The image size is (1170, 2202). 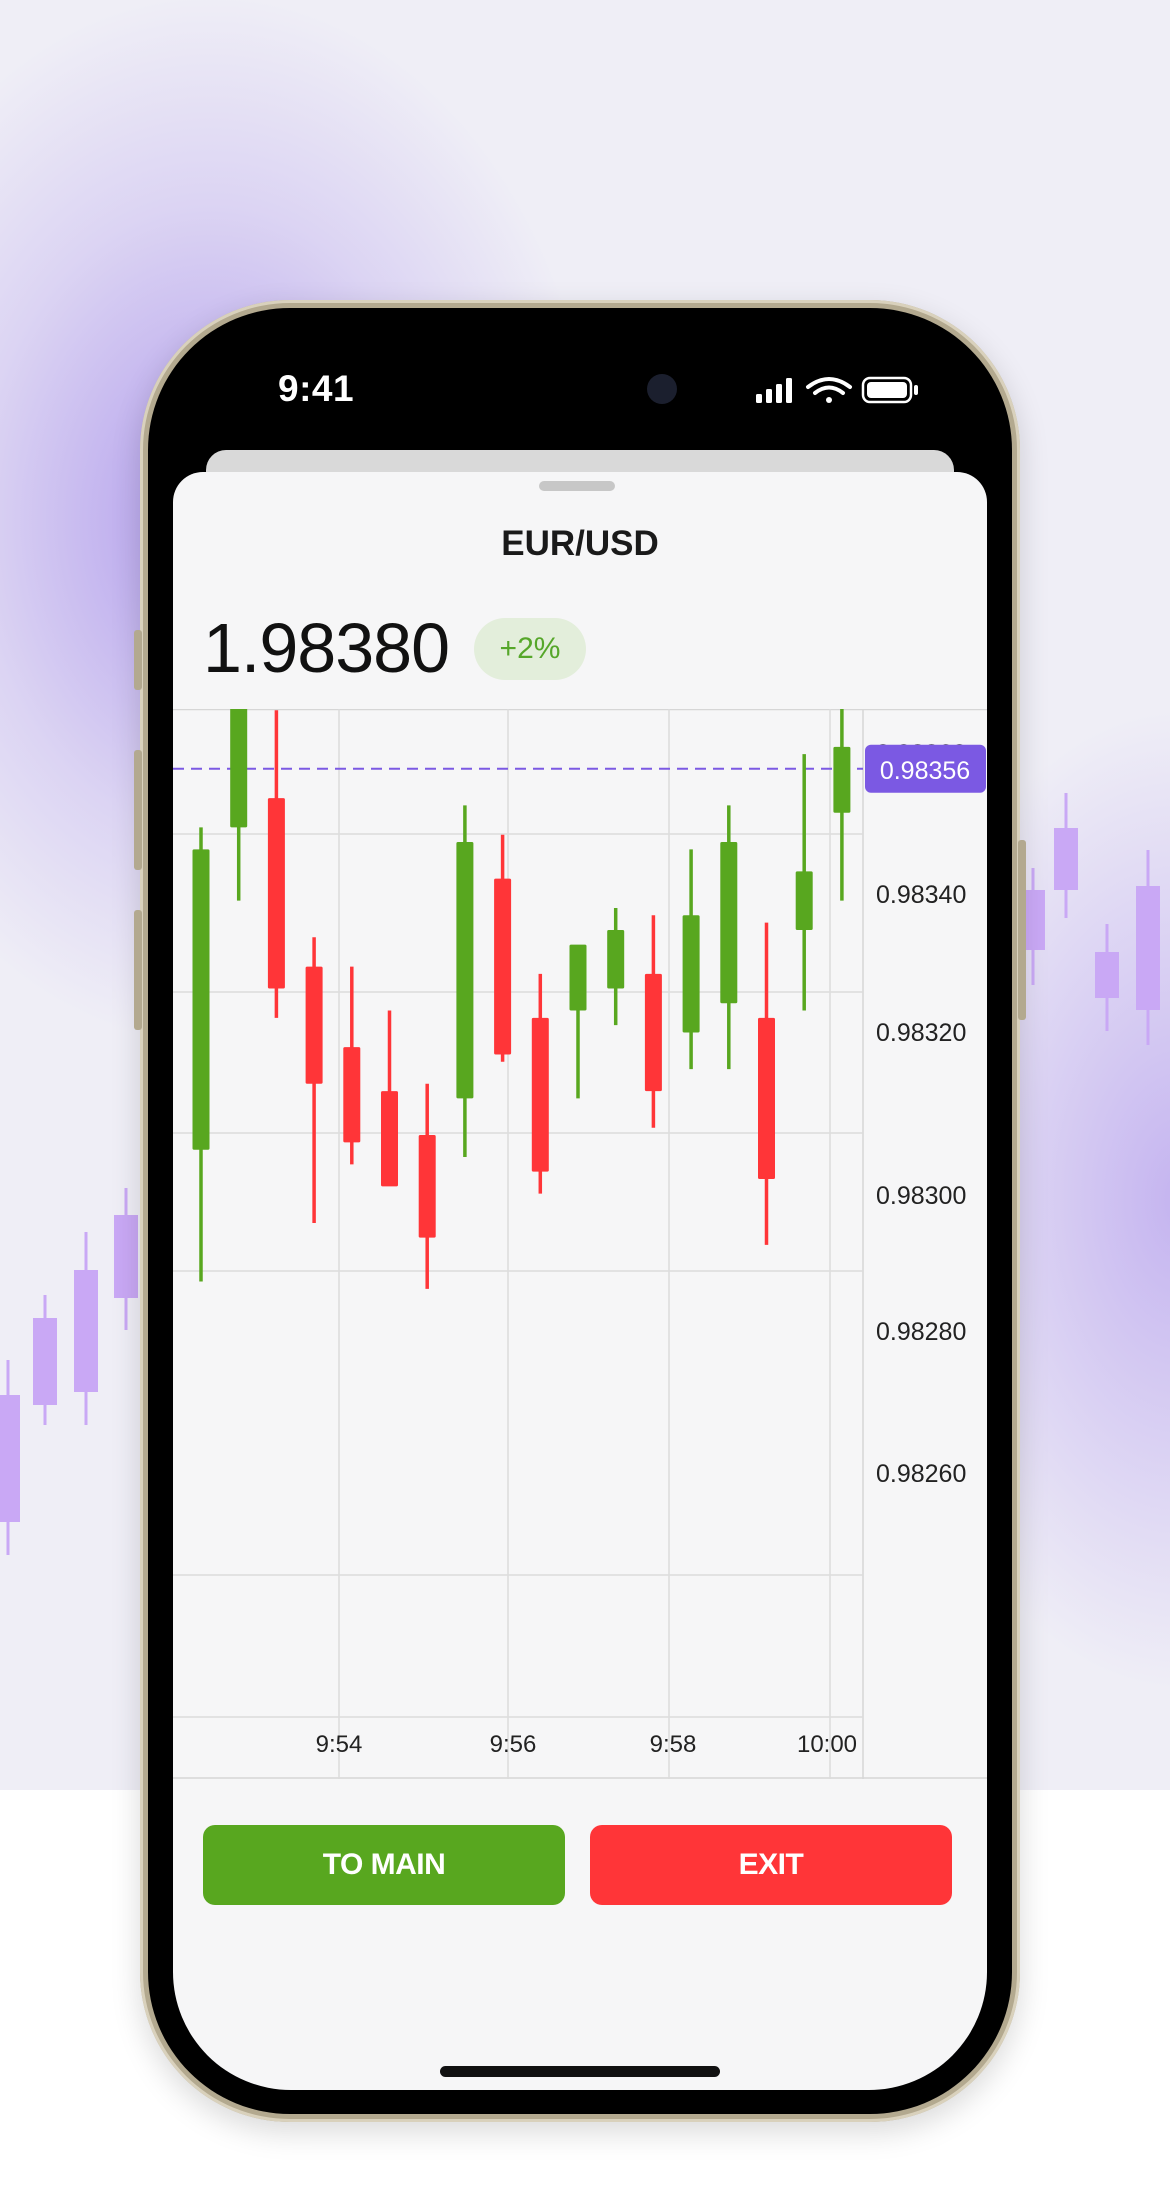 What do you see at coordinates (673, 1744) in the screenshot?
I see `x-axis-tick-label: 9:58` at bounding box center [673, 1744].